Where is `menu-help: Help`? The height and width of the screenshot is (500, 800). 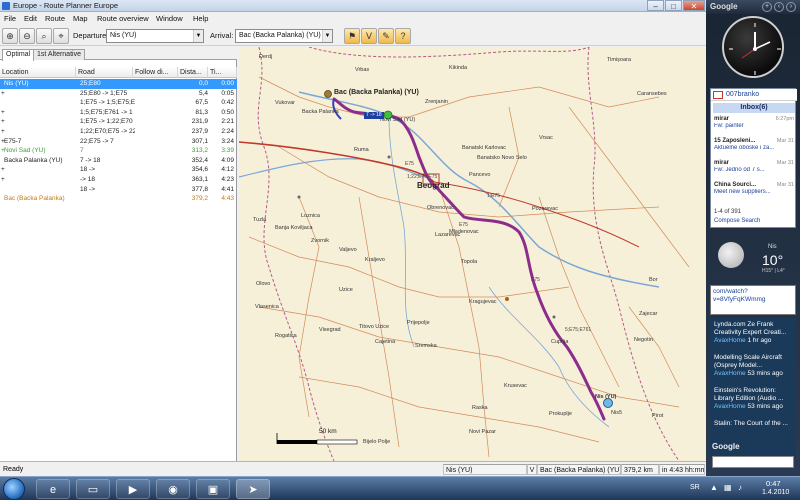
menu-help: Help is located at coordinates (200, 19).